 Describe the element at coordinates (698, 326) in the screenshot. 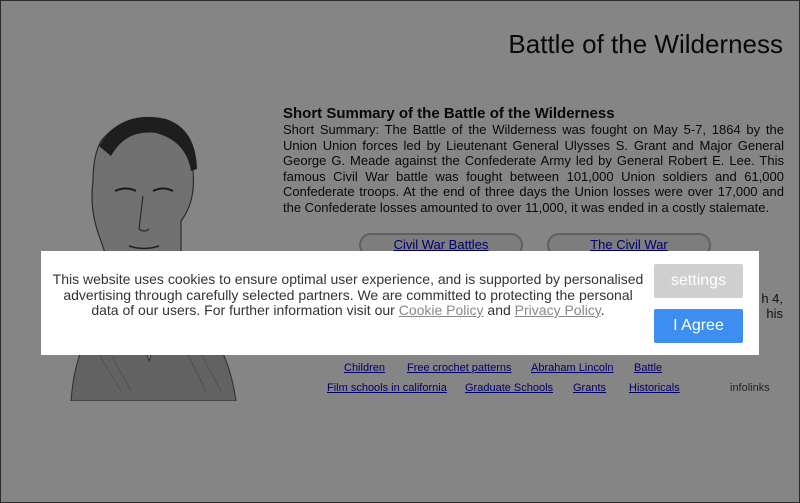

I see `agree-button: I Agree` at that location.